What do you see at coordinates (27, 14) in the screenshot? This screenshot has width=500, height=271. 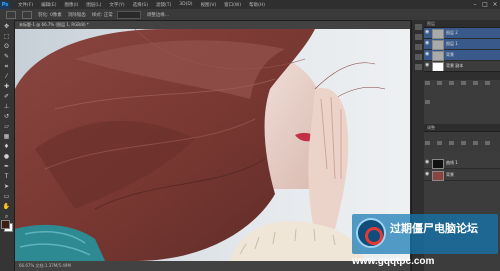 I see `selection-mode-icon` at bounding box center [27, 14].